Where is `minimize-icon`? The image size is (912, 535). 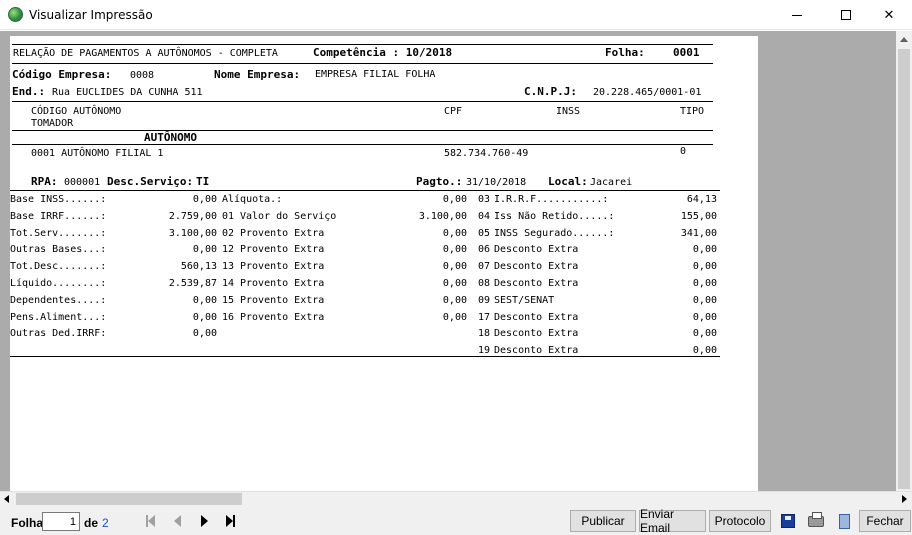
minimize-icon is located at coordinates (797, 15).